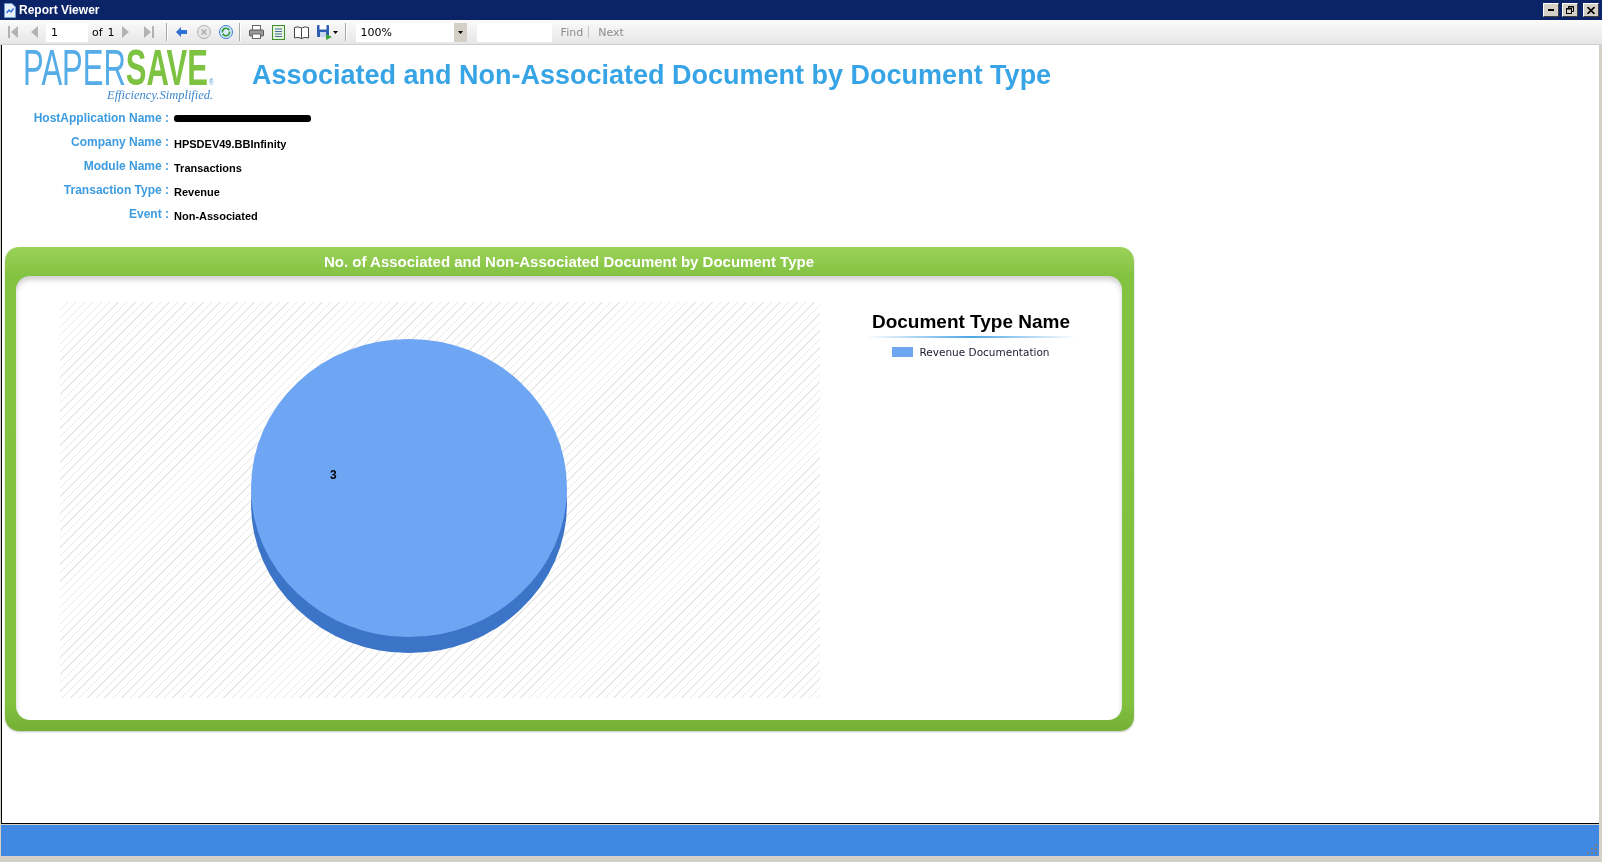 The height and width of the screenshot is (862, 1602). What do you see at coordinates (148, 32) in the screenshot?
I see `skip-end-icon` at bounding box center [148, 32].